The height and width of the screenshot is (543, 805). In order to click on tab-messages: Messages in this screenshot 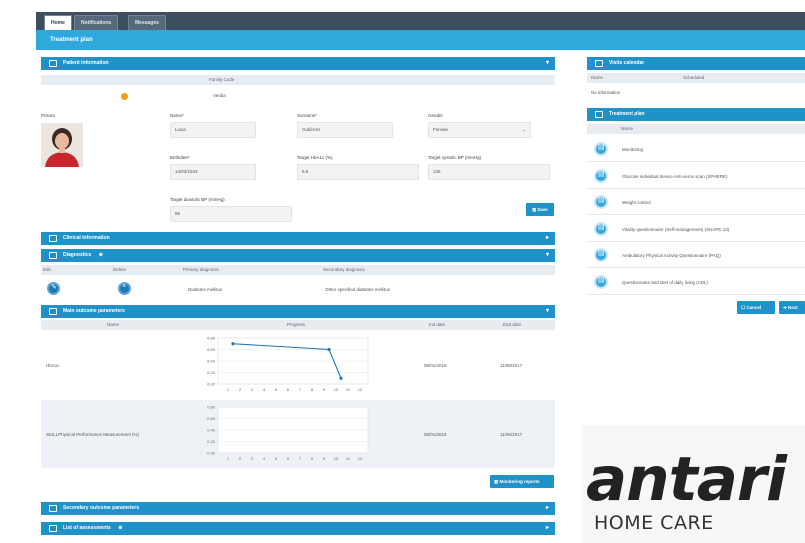, I will do `click(147, 22)`.